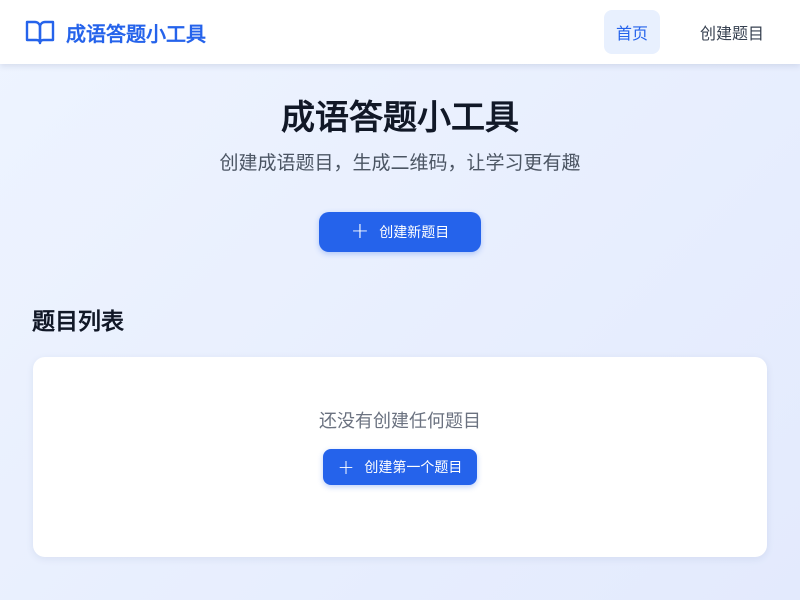 The image size is (800, 600). I want to click on nav-links: 首页 创建题目, so click(689, 32).